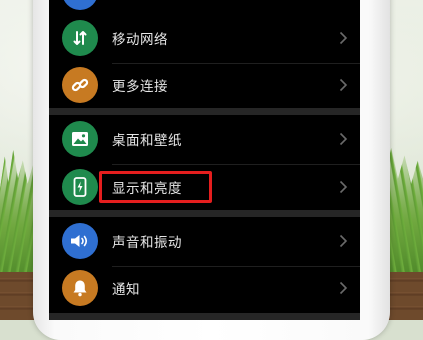  What do you see at coordinates (80, 241) in the screenshot?
I see `volume-icon` at bounding box center [80, 241].